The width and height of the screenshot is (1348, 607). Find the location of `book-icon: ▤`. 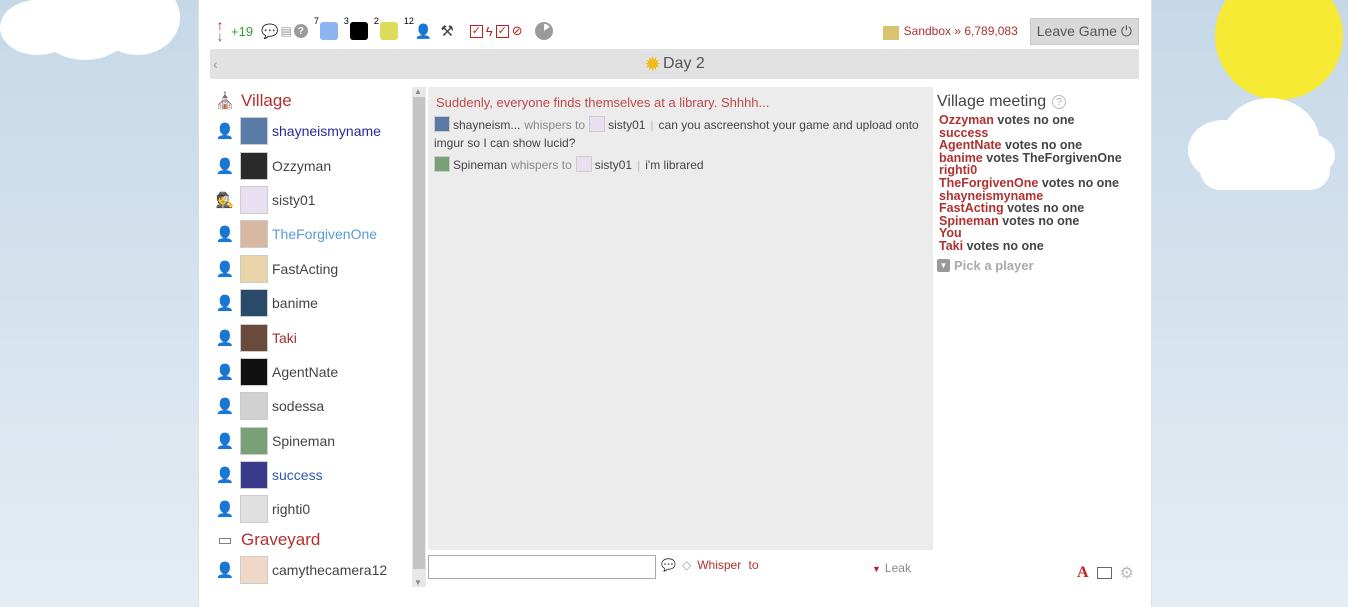

book-icon: ▤ is located at coordinates (286, 31).